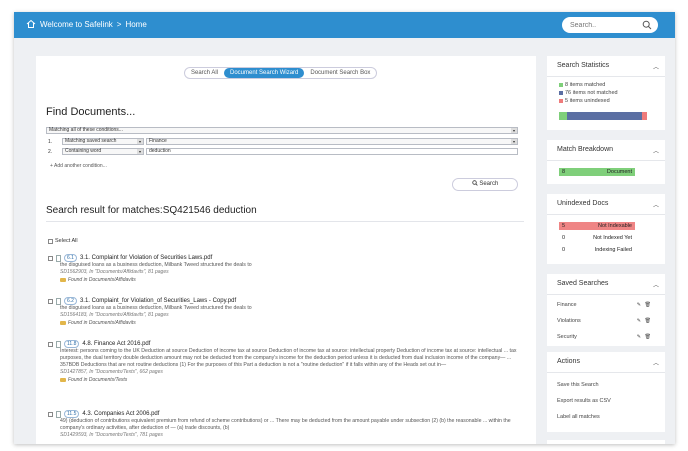 The height and width of the screenshot is (451, 688). What do you see at coordinates (605, 338) in the screenshot?
I see `saved-search-item: Security ✎ 🗑` at bounding box center [605, 338].